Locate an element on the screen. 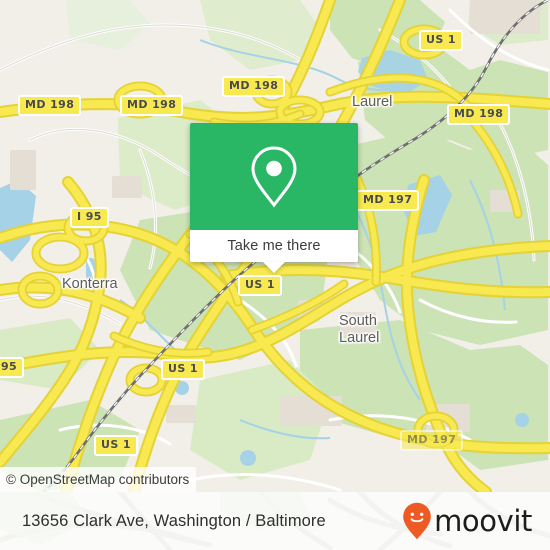  moovit-wordmark: moovit is located at coordinates (483, 520).